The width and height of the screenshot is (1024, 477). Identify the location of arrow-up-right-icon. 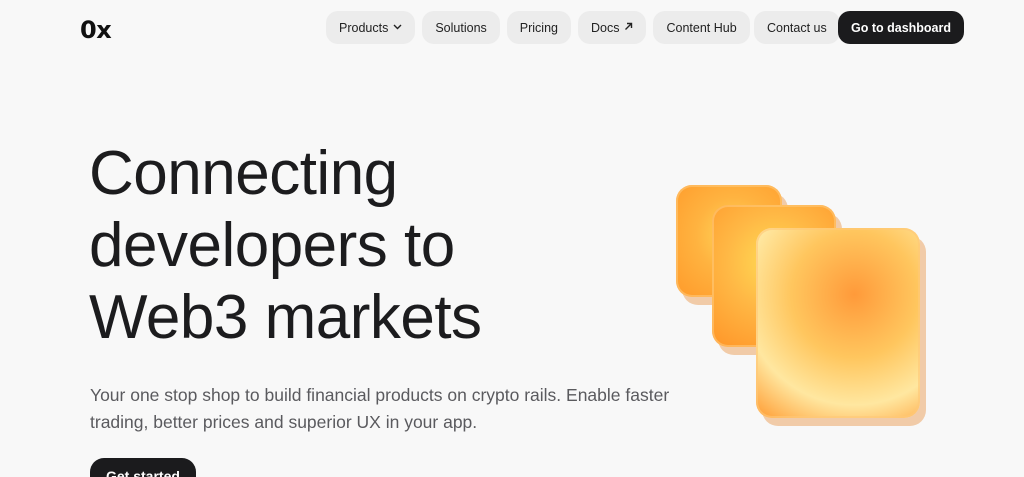
(628, 28).